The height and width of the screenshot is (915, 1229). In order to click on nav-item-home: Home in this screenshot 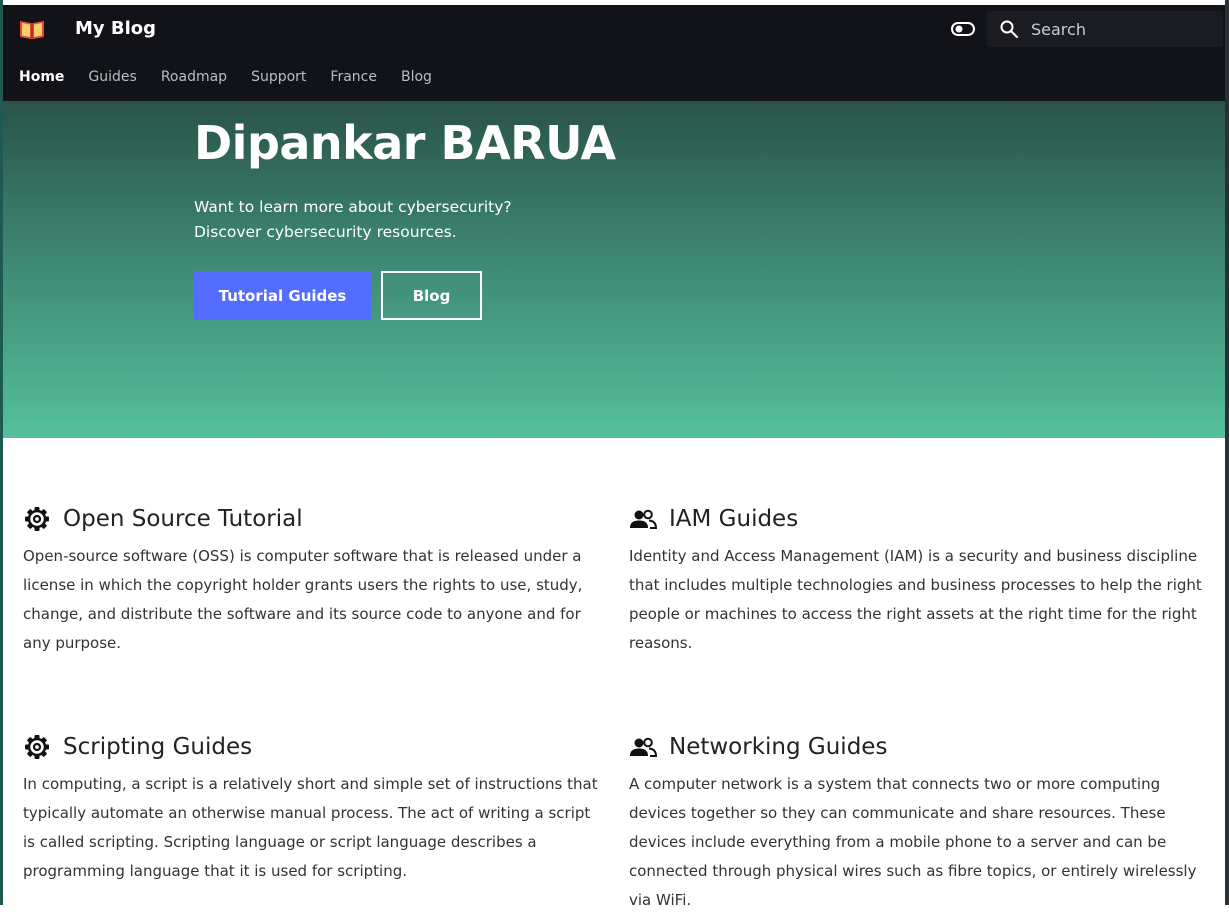, I will do `click(41, 77)`.